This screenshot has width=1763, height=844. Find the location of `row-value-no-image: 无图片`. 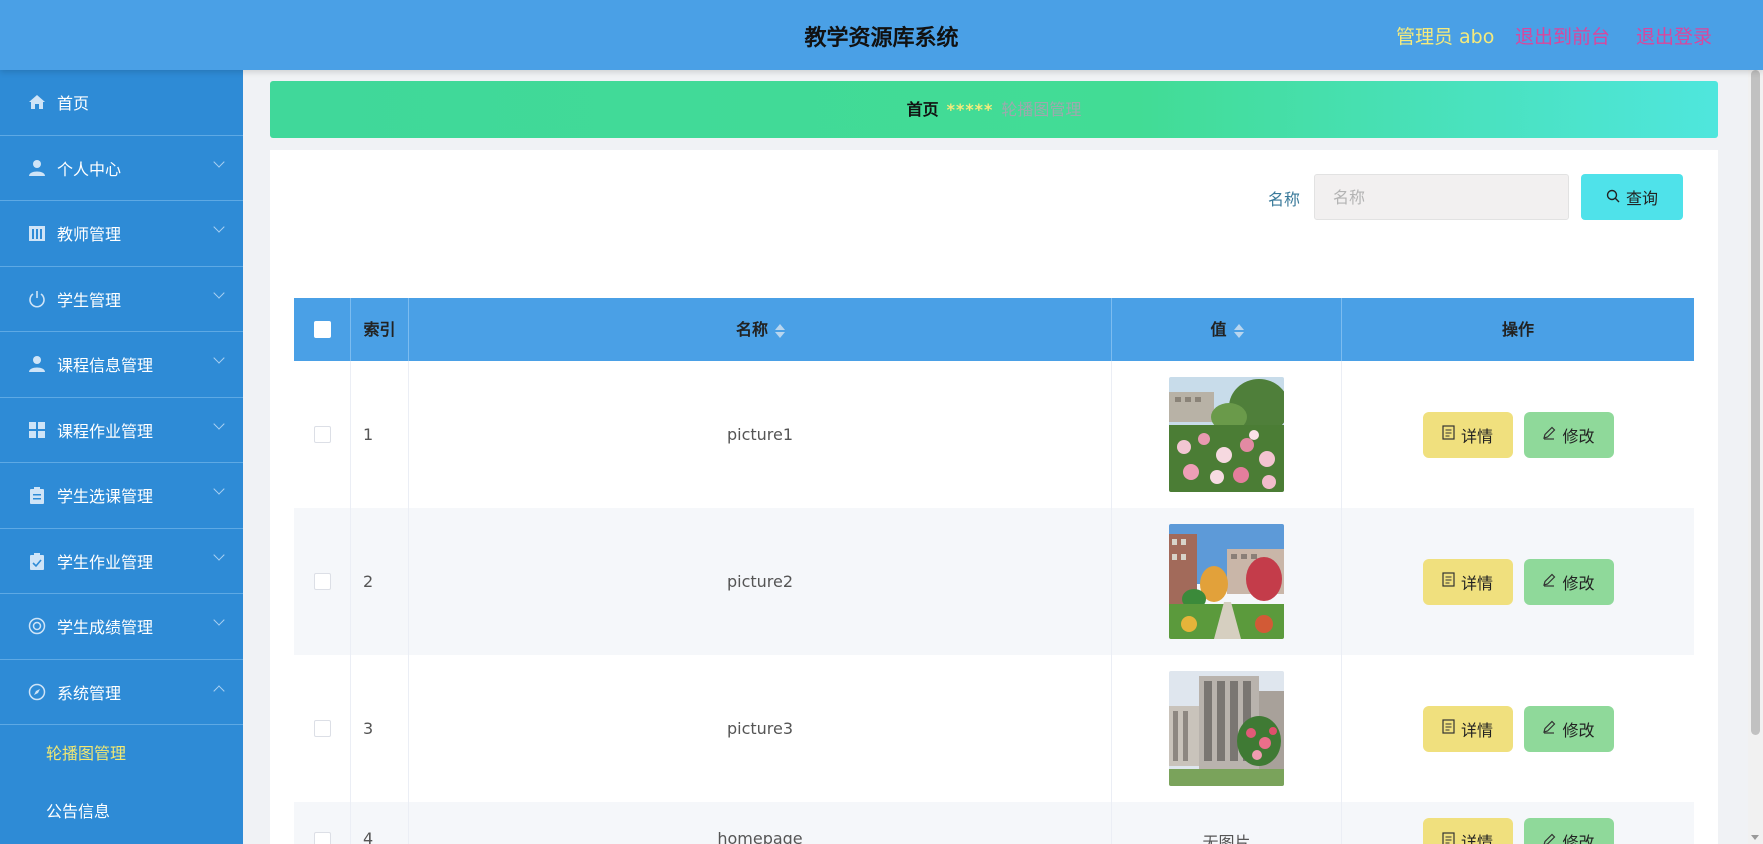

row-value-no-image: 无图片 is located at coordinates (1227, 823).